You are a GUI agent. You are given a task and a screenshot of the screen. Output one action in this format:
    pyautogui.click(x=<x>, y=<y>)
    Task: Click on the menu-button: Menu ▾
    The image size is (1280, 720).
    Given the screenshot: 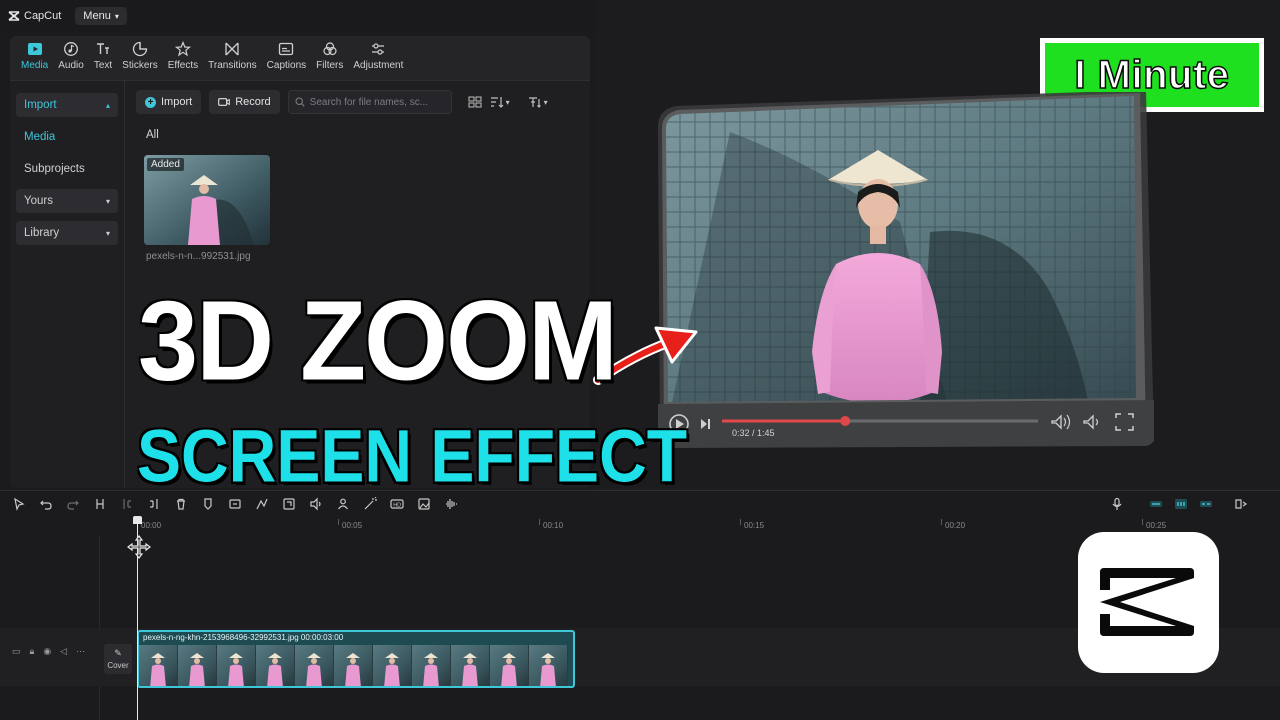 What is the action you would take?
    pyautogui.click(x=101, y=16)
    